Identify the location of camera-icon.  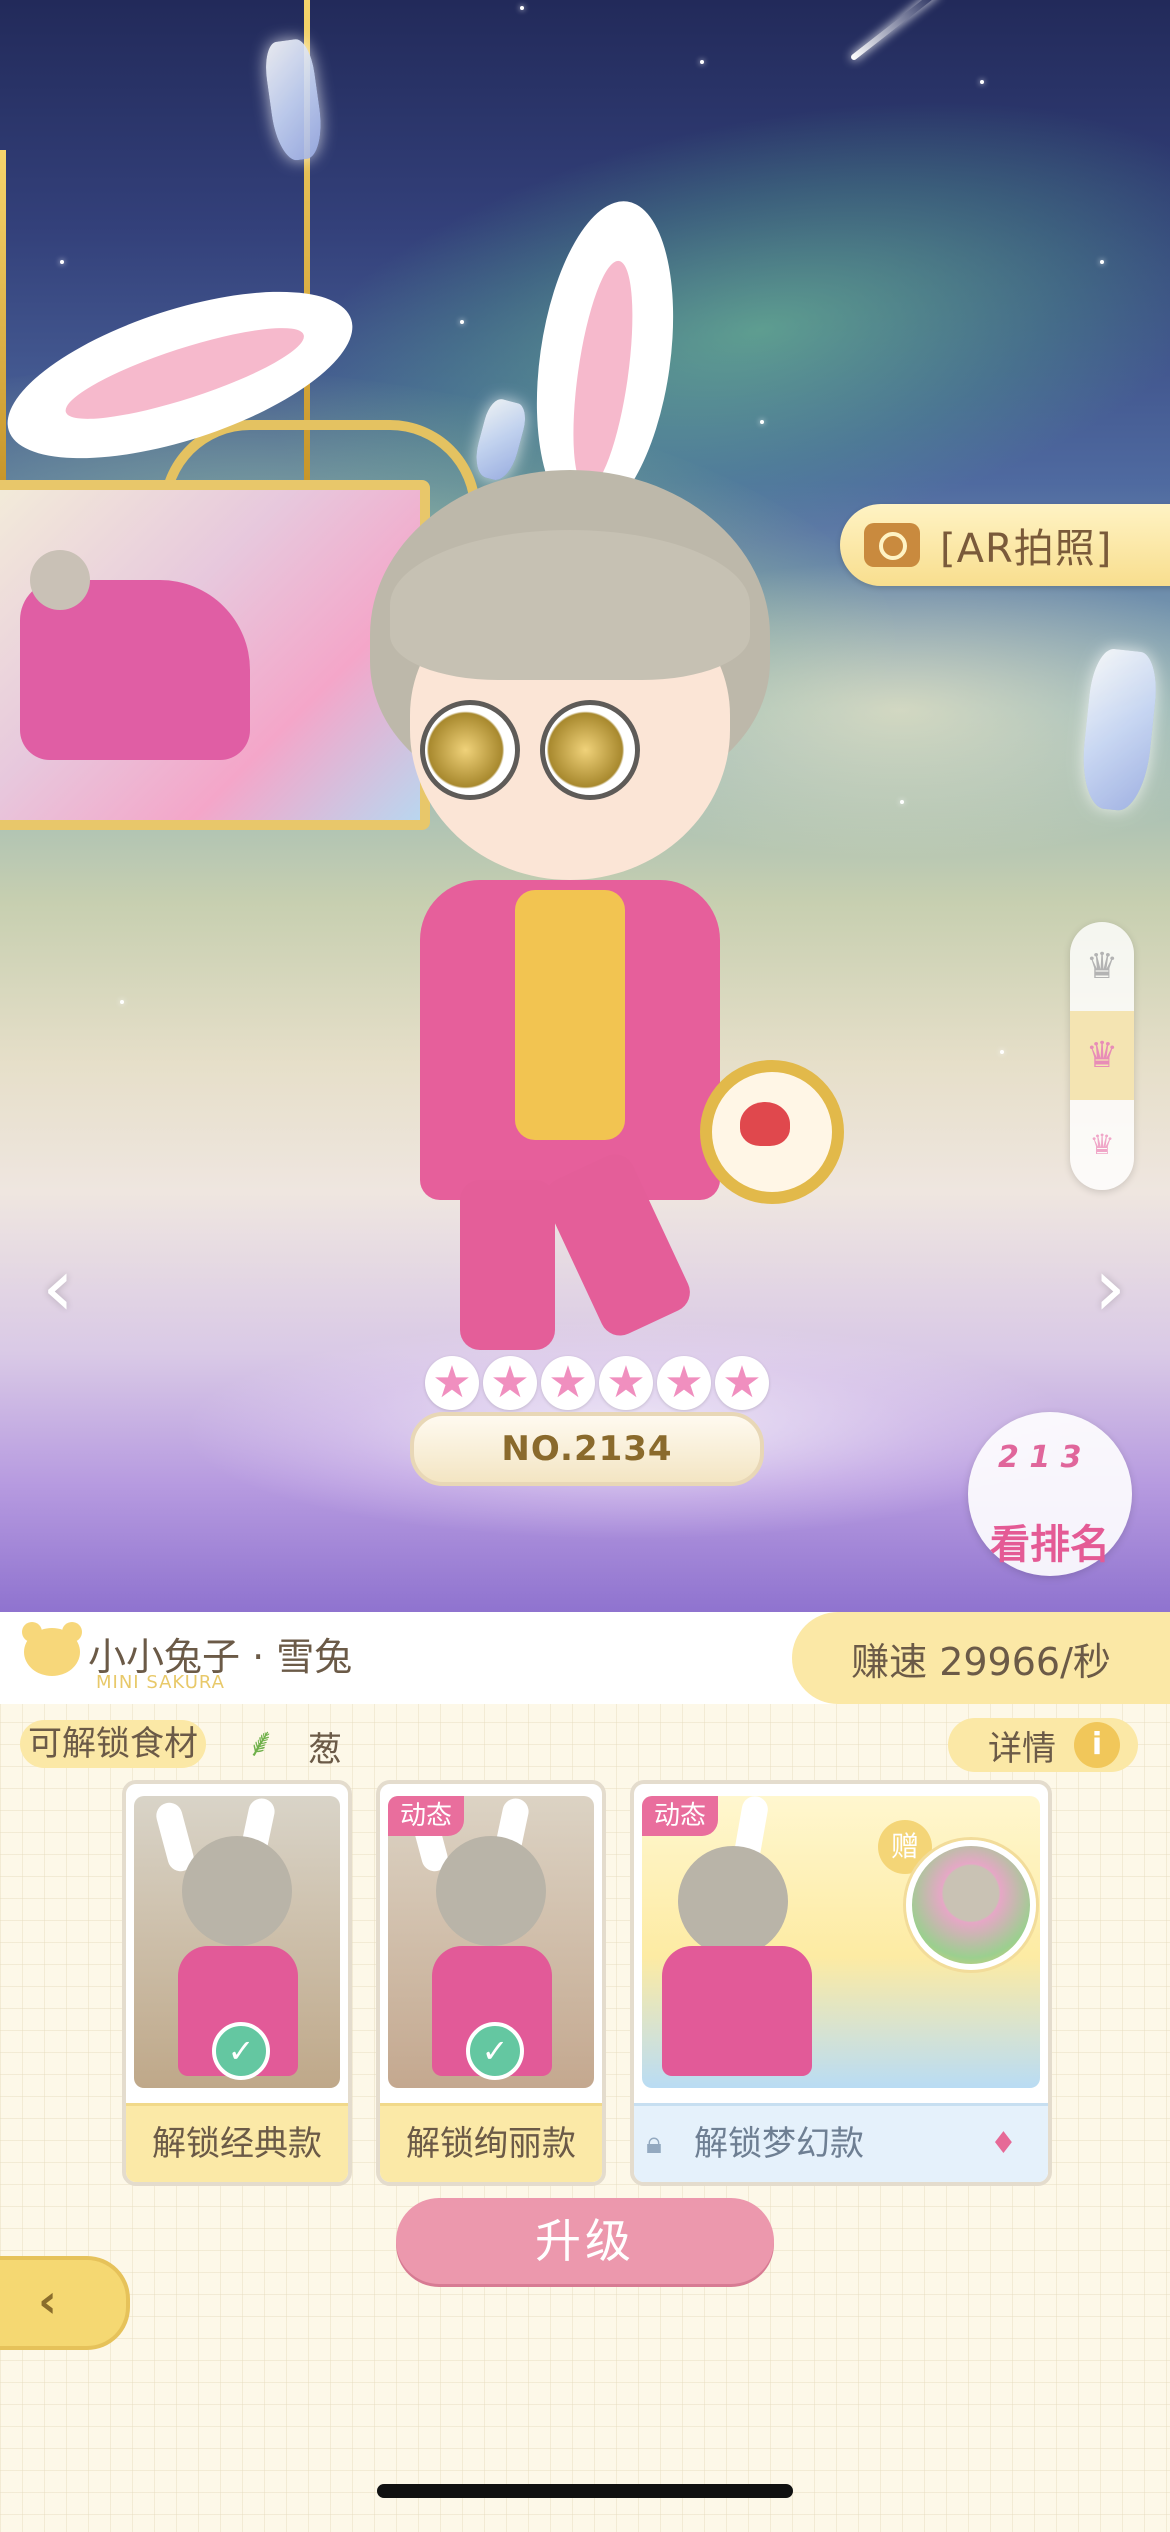
(892, 545).